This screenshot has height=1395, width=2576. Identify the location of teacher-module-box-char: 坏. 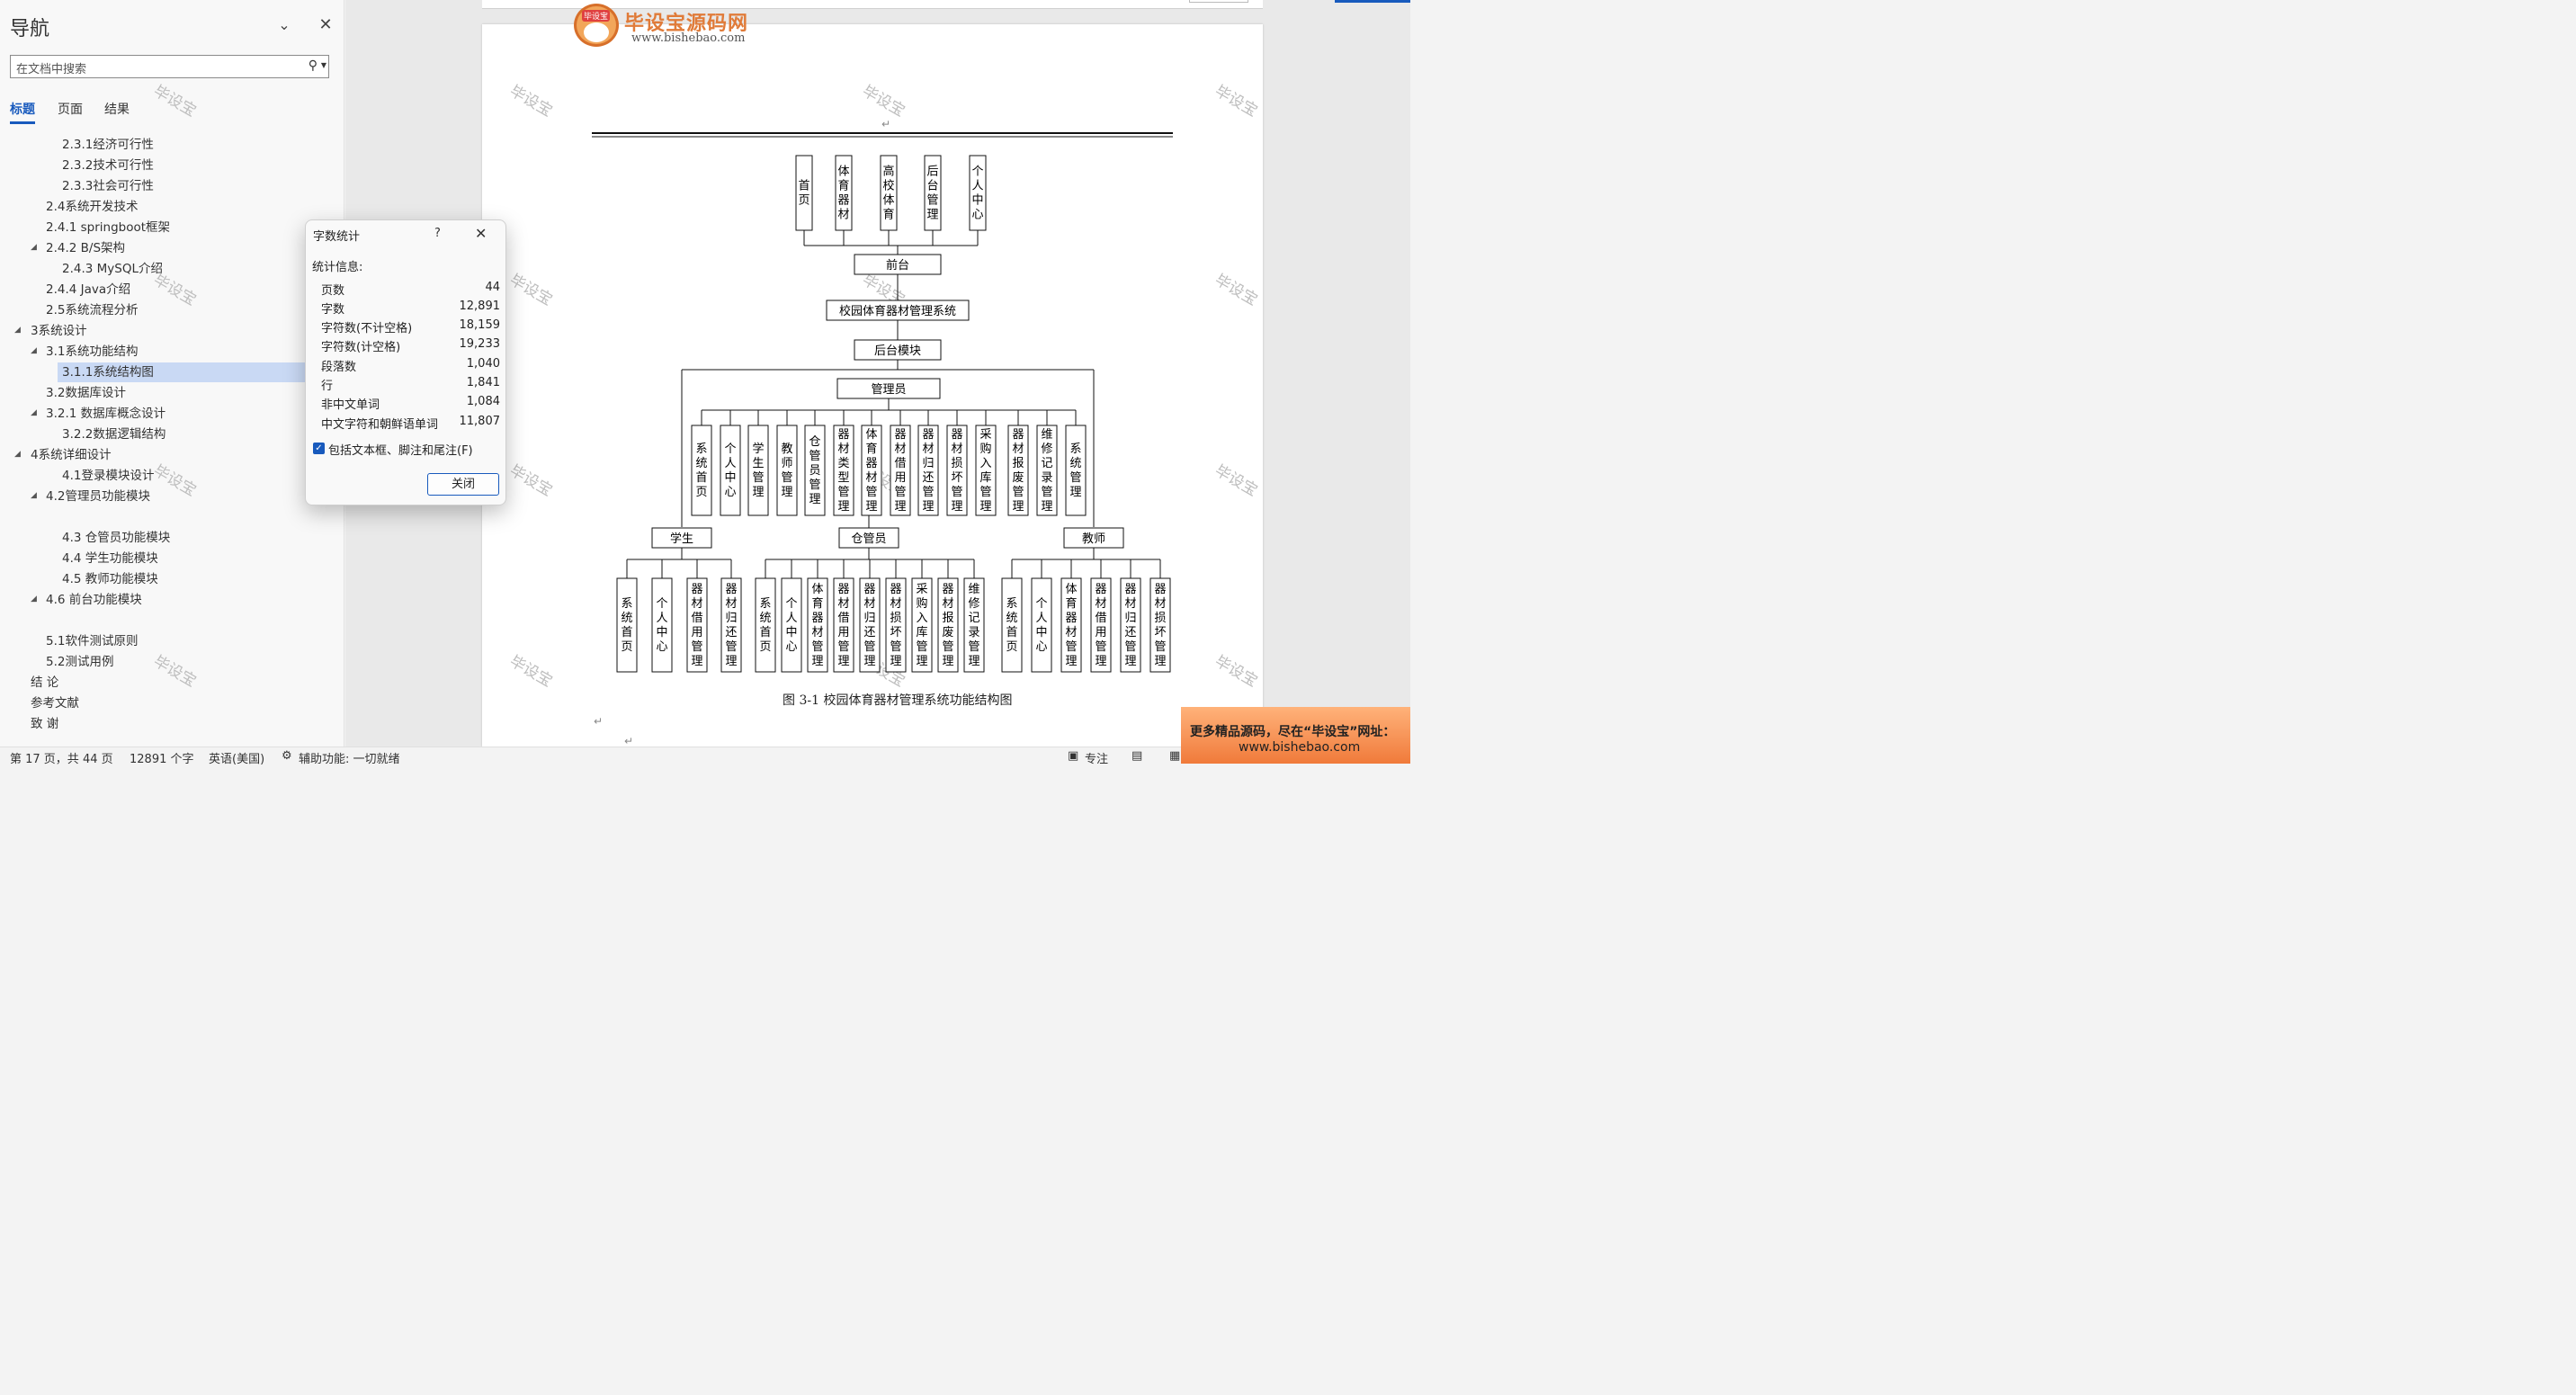
(1160, 632).